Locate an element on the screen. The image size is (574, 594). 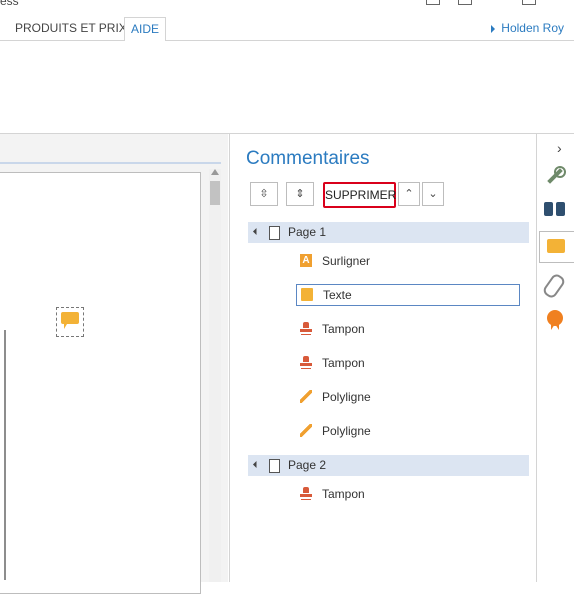
expand-all-icon: ⇳ is located at coordinates (264, 194).